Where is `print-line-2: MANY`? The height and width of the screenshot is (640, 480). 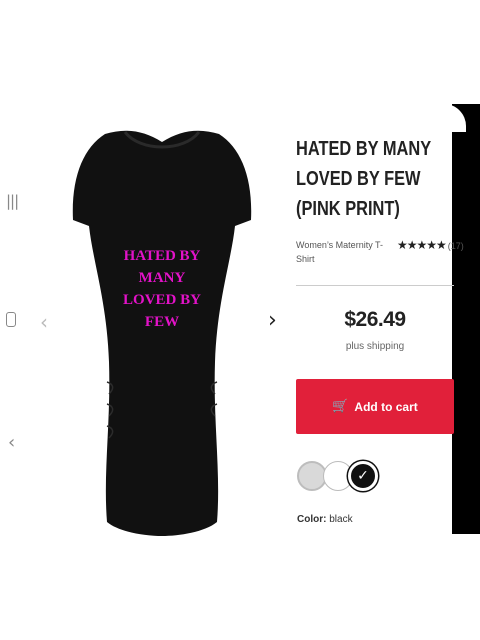
print-line-2: MANY is located at coordinates (162, 278).